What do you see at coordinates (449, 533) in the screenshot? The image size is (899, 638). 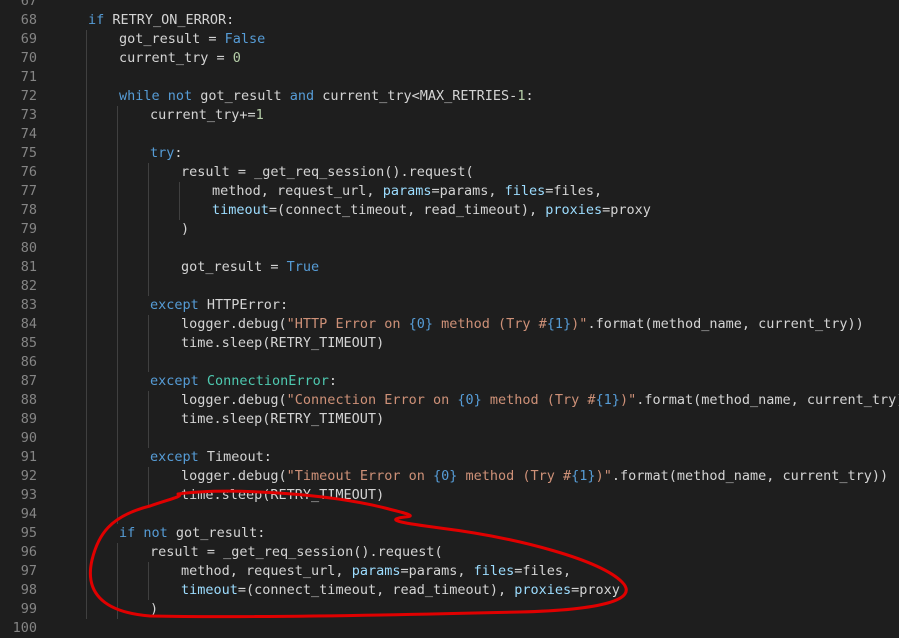 I see `code-line: 95 if not got_result:` at bounding box center [449, 533].